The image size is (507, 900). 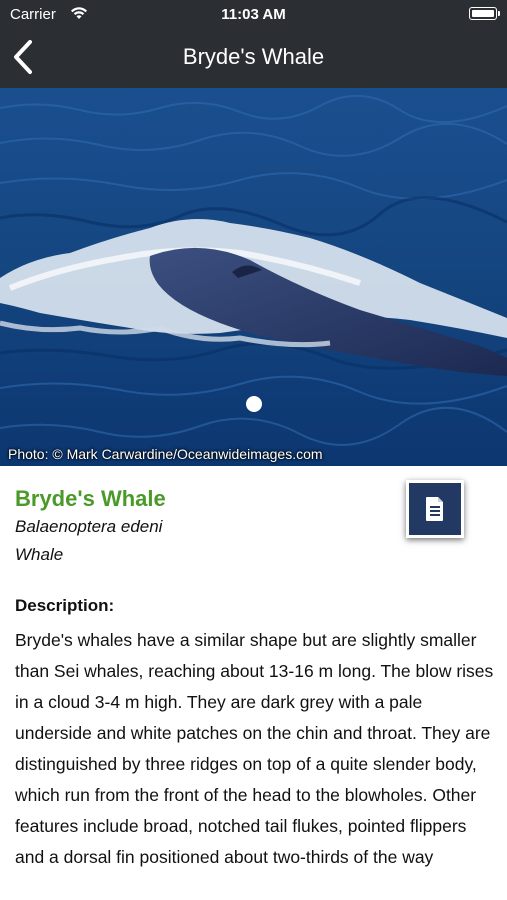 What do you see at coordinates (484, 13) in the screenshot?
I see `battery-icon` at bounding box center [484, 13].